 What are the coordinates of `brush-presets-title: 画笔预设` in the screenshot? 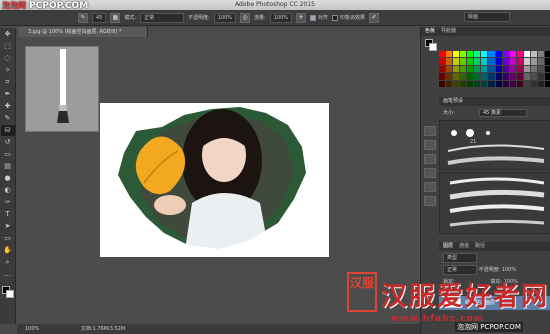 It's located at (494, 101).